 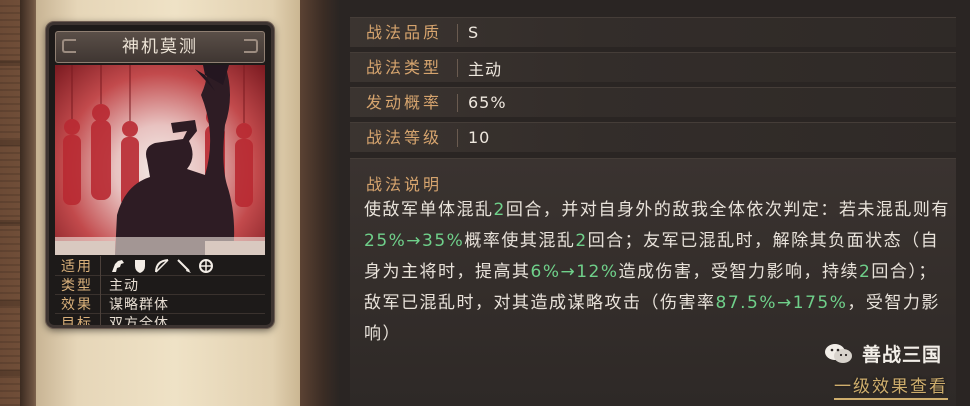 What do you see at coordinates (738, 272) in the screenshot?
I see `description-segment: 造成伤害，受智力影响，持续` at bounding box center [738, 272].